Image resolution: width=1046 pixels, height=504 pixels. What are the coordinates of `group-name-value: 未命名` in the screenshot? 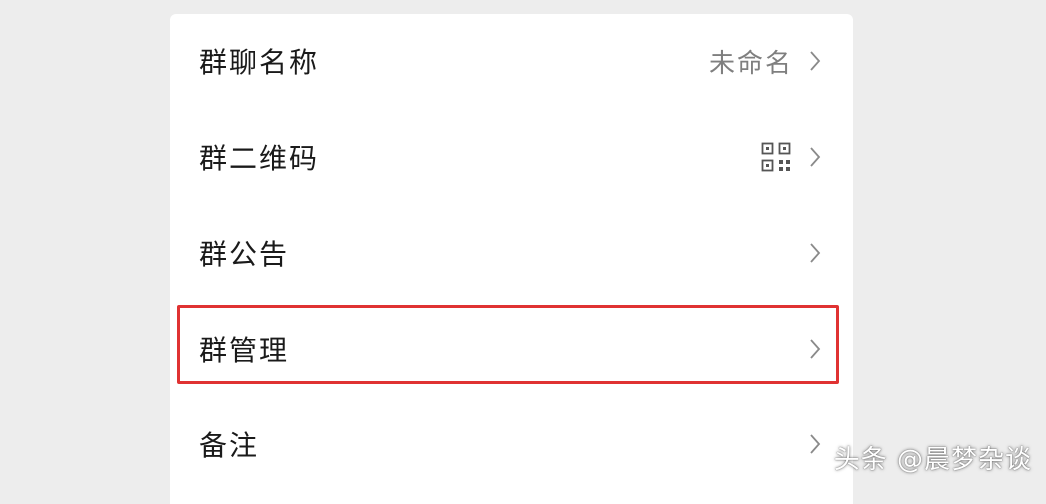 It's located at (750, 63).